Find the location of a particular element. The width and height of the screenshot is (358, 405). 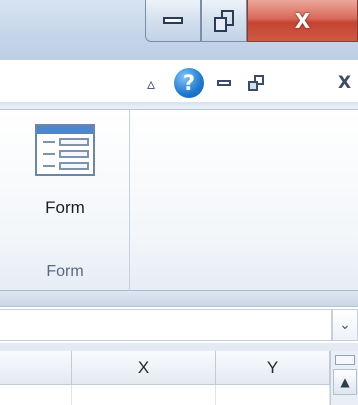

restore-icon is located at coordinates (256, 83).